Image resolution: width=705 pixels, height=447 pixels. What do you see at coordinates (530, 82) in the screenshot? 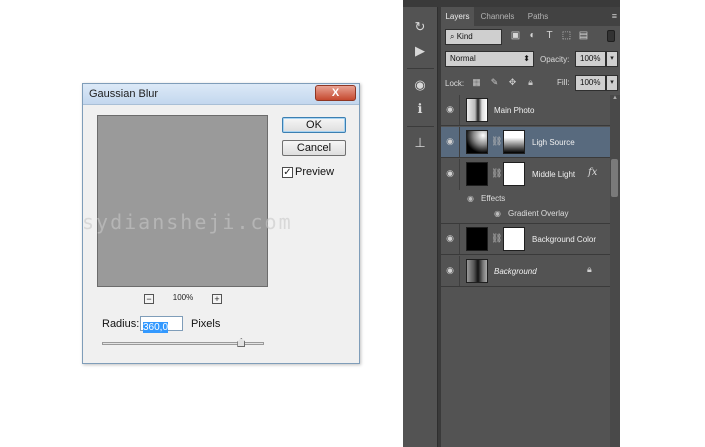
I see `lock-all-icon: 🔒︎` at bounding box center [530, 82].